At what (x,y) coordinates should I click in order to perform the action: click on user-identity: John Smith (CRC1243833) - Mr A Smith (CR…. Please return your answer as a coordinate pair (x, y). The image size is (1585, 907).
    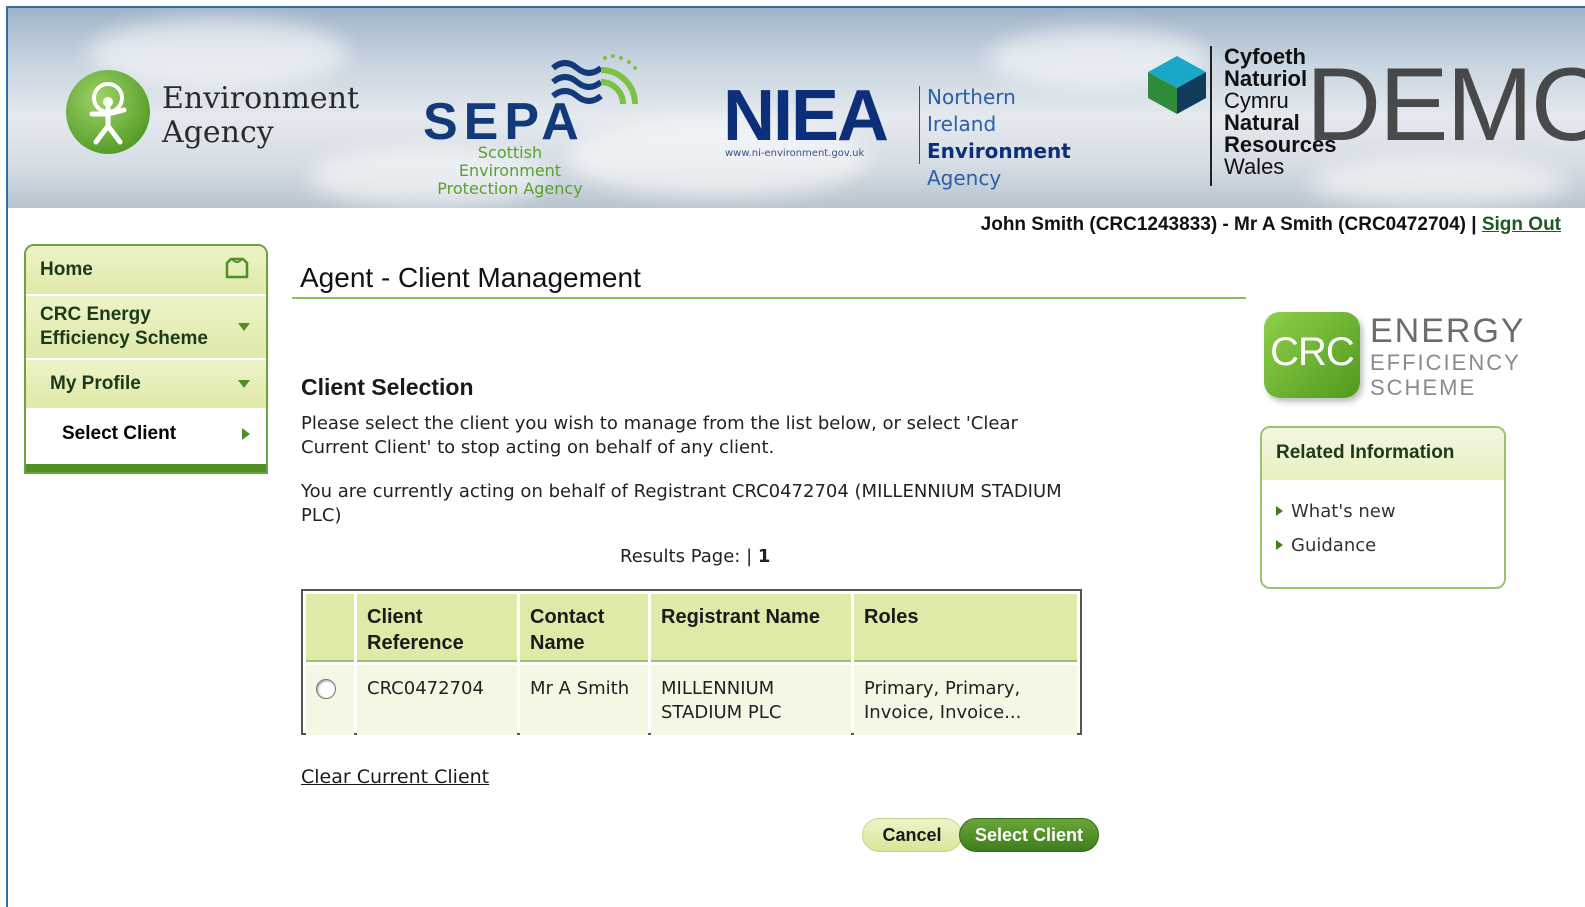
    Looking at the image, I should click on (1231, 224).